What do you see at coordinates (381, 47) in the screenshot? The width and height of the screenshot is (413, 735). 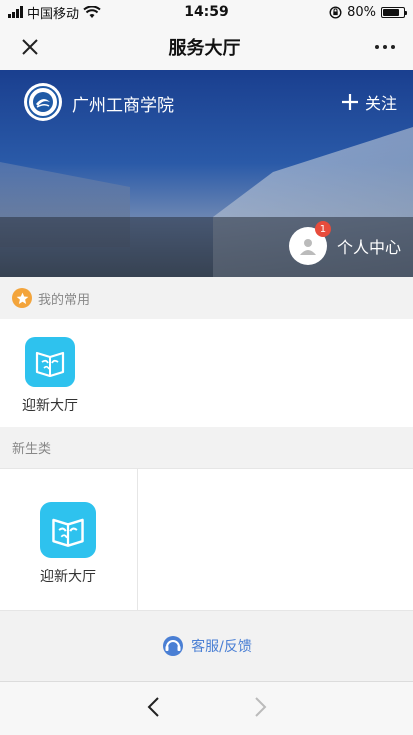 I see `more-button` at bounding box center [381, 47].